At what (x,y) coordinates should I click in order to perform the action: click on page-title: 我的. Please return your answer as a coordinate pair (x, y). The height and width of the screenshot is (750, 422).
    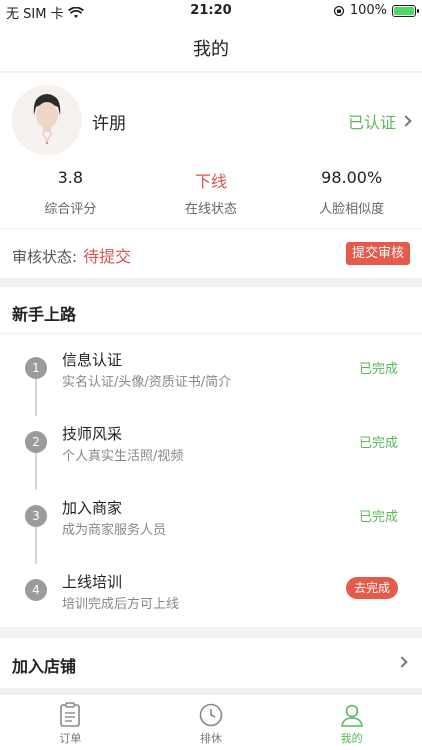
    Looking at the image, I should click on (211, 49).